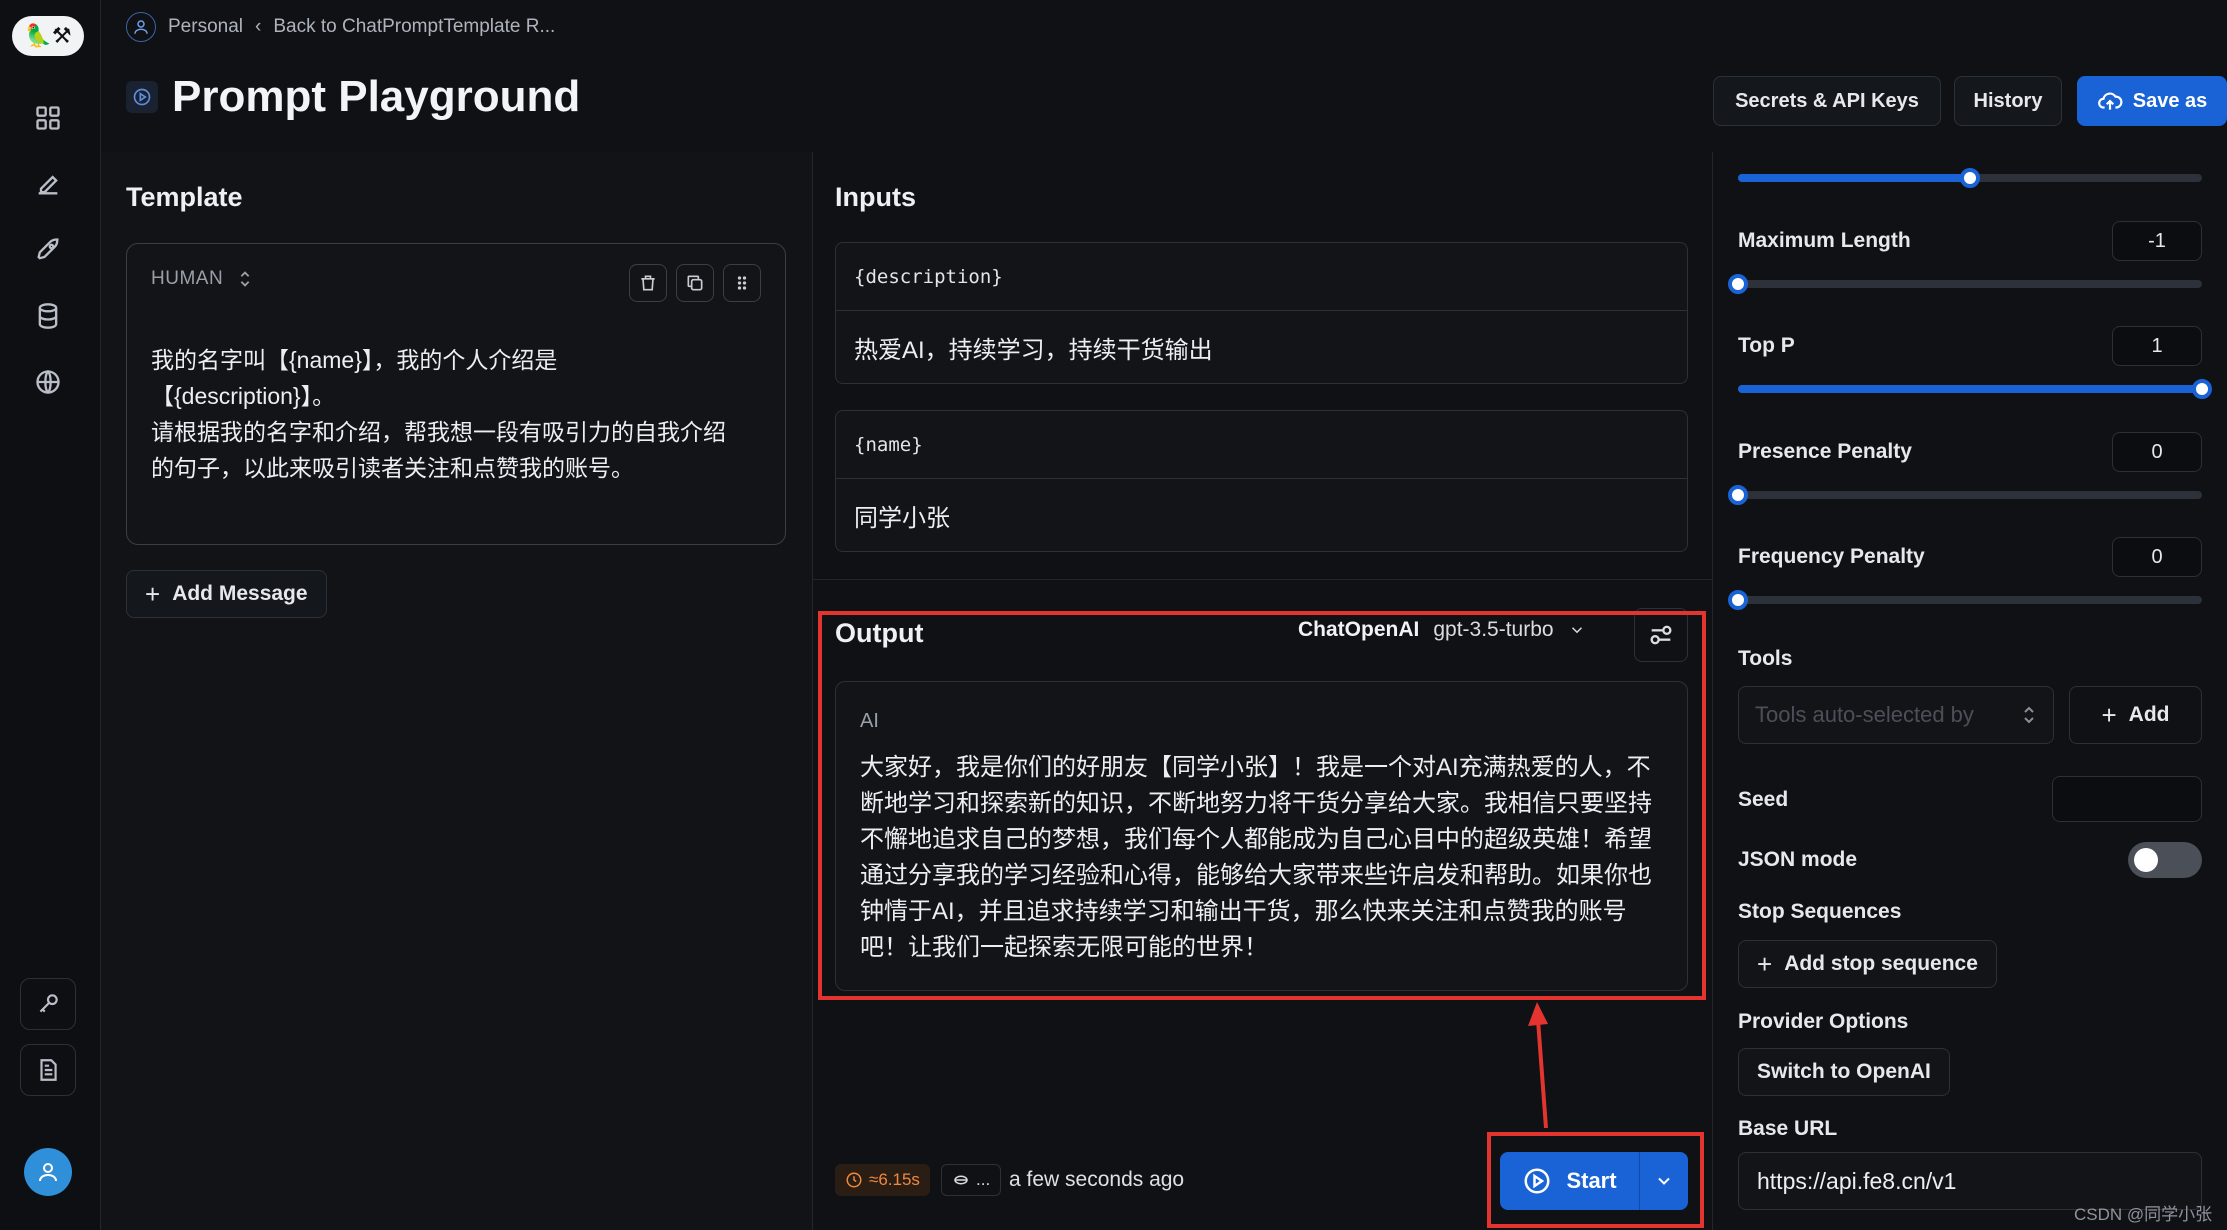  What do you see at coordinates (1825, 451) in the screenshot?
I see `presence-penalty-label: Presence Penalty` at bounding box center [1825, 451].